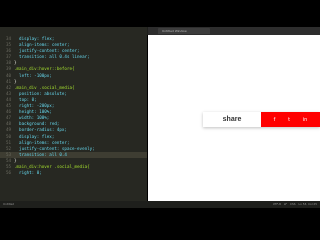  I want to click on status-right: UTF-8 LF CSS Ln 53, Col 25, so click(295, 204).